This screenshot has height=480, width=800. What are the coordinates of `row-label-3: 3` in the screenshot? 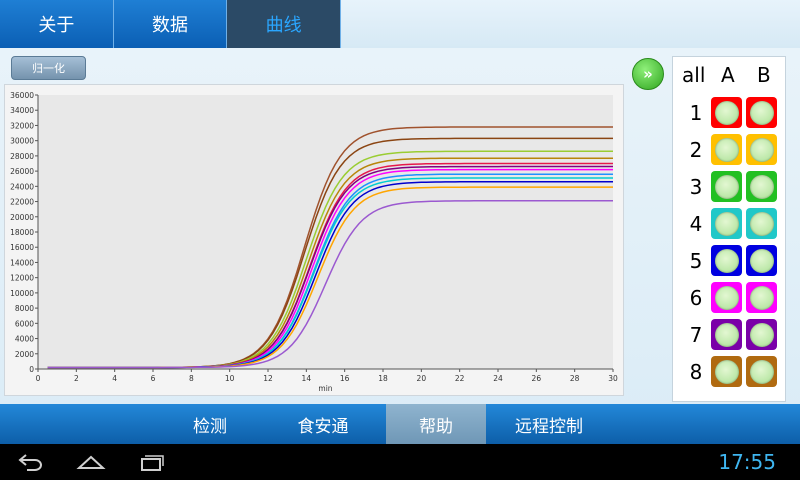 It's located at (696, 187).